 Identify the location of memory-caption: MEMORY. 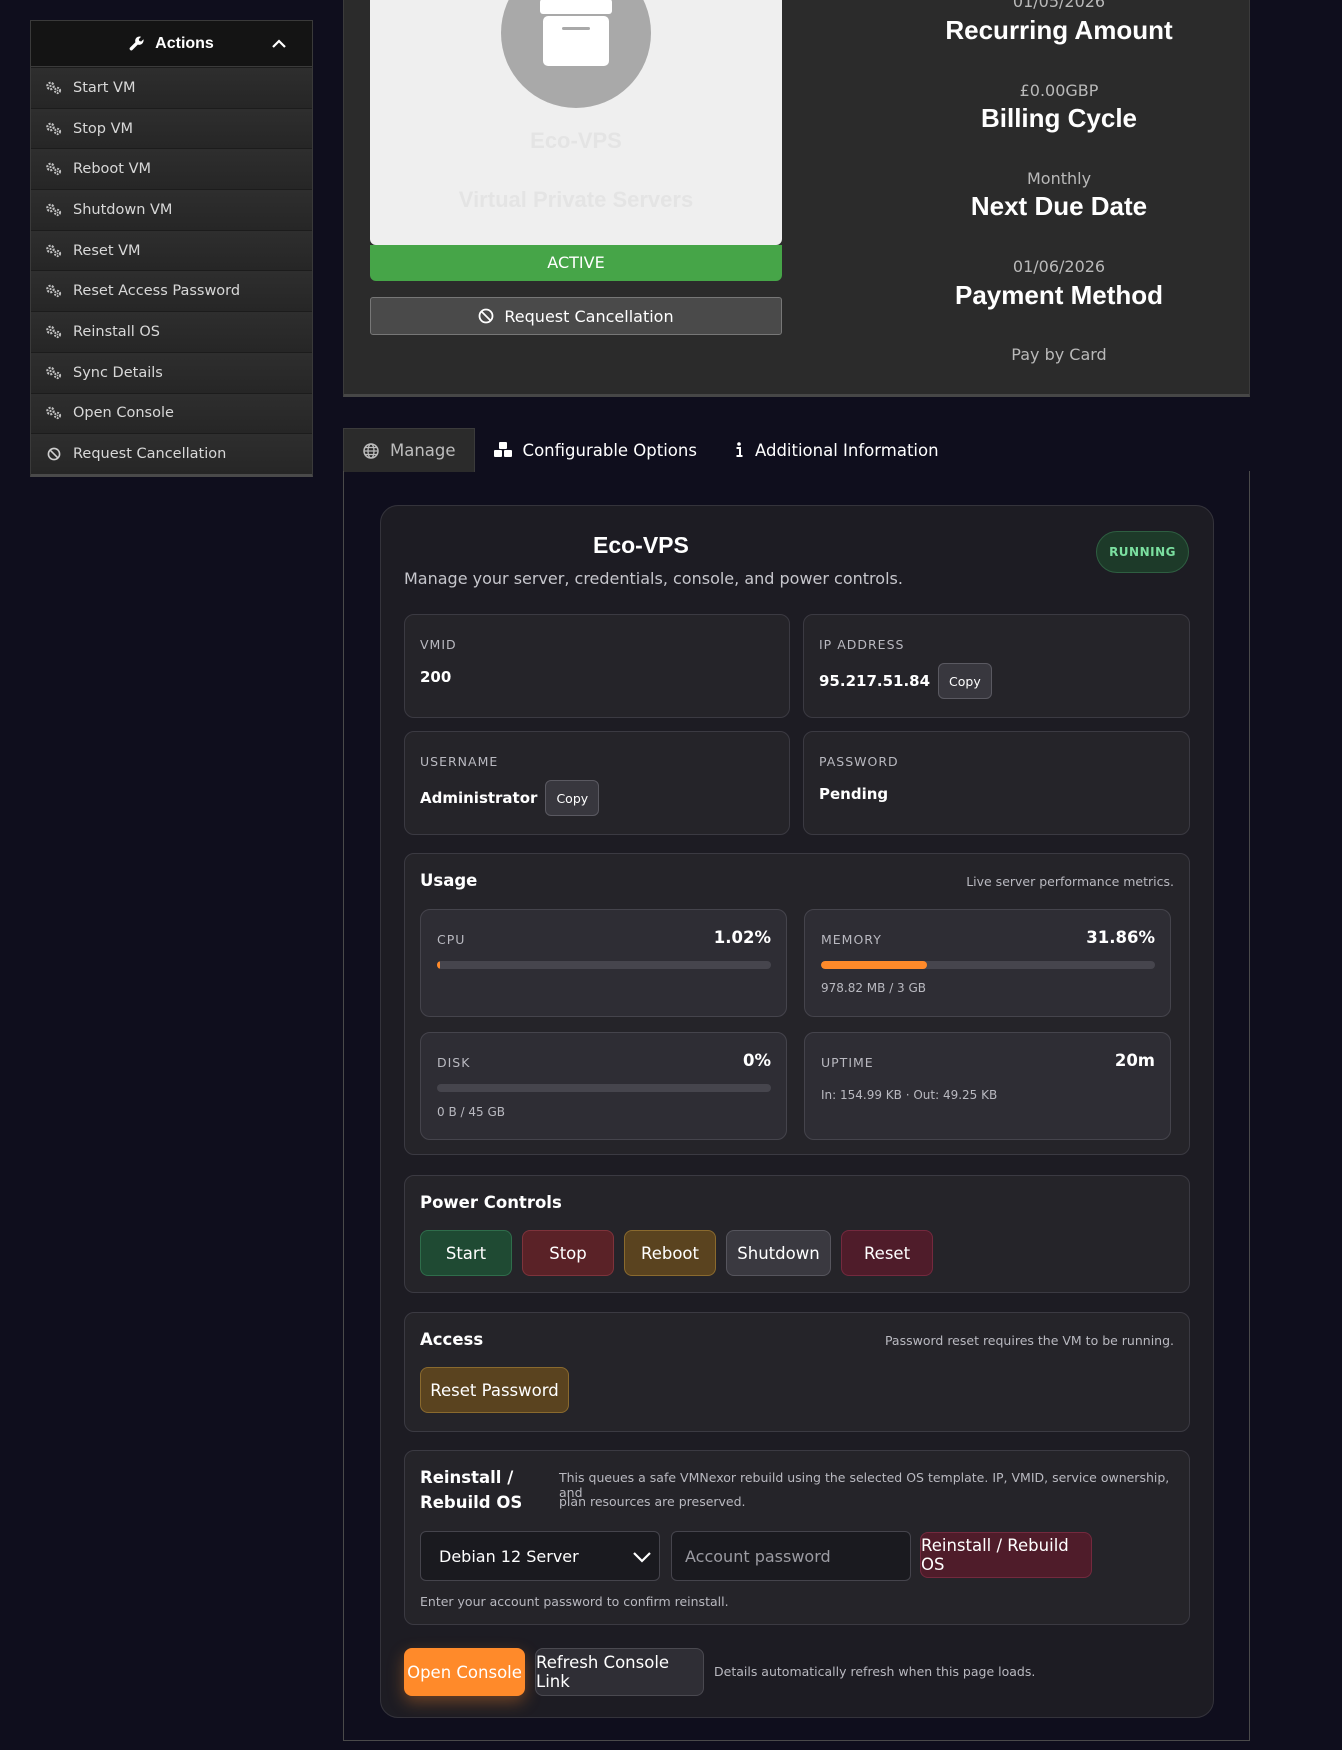
(851, 939).